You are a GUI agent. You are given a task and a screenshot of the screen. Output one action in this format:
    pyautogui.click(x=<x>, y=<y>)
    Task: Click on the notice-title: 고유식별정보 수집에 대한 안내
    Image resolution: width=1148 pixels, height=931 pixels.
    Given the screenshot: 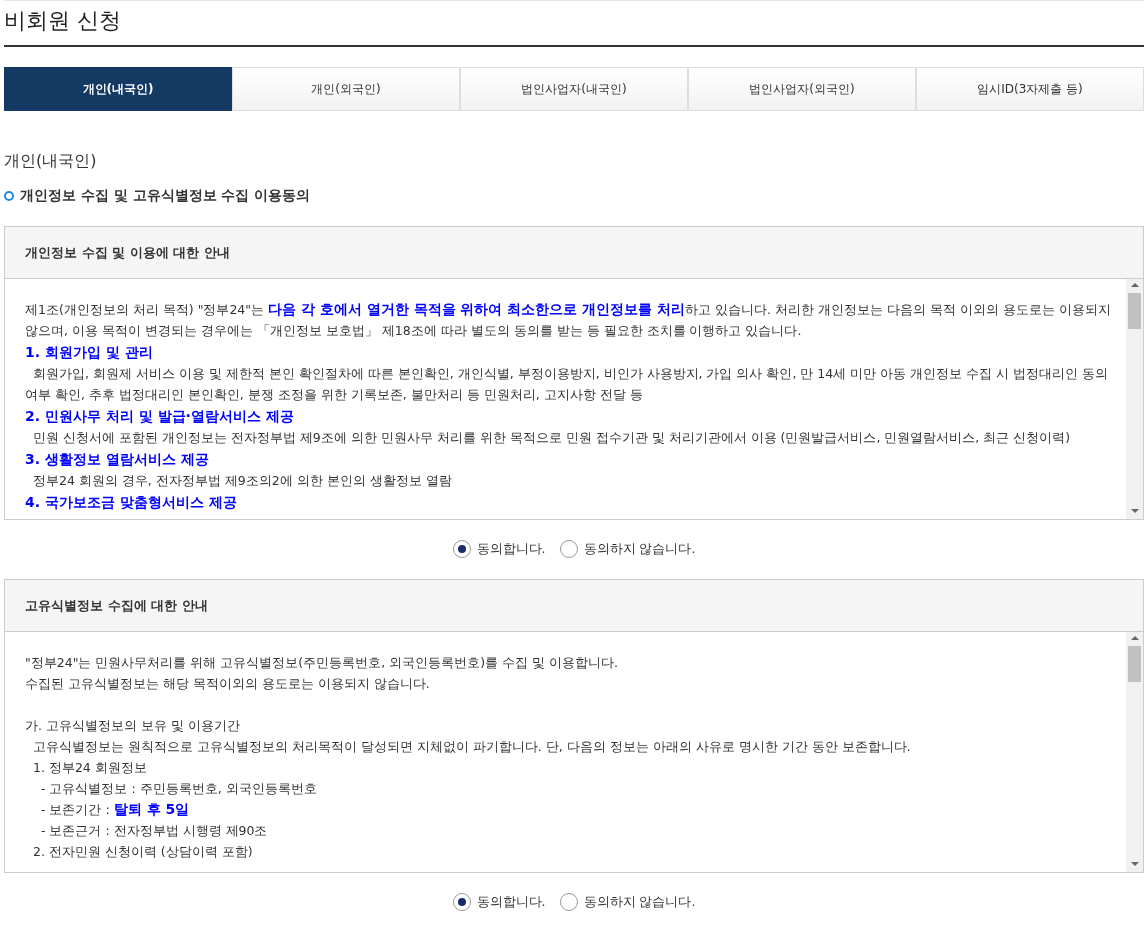 What is the action you would take?
    pyautogui.click(x=574, y=605)
    